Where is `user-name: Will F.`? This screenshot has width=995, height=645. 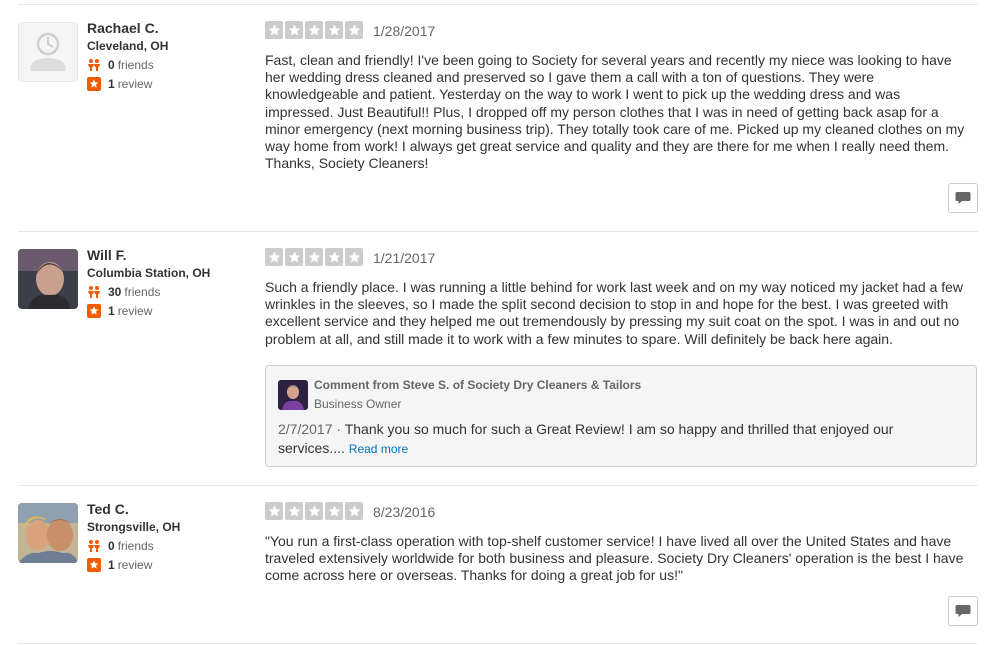
user-name: Will F. is located at coordinates (107, 255).